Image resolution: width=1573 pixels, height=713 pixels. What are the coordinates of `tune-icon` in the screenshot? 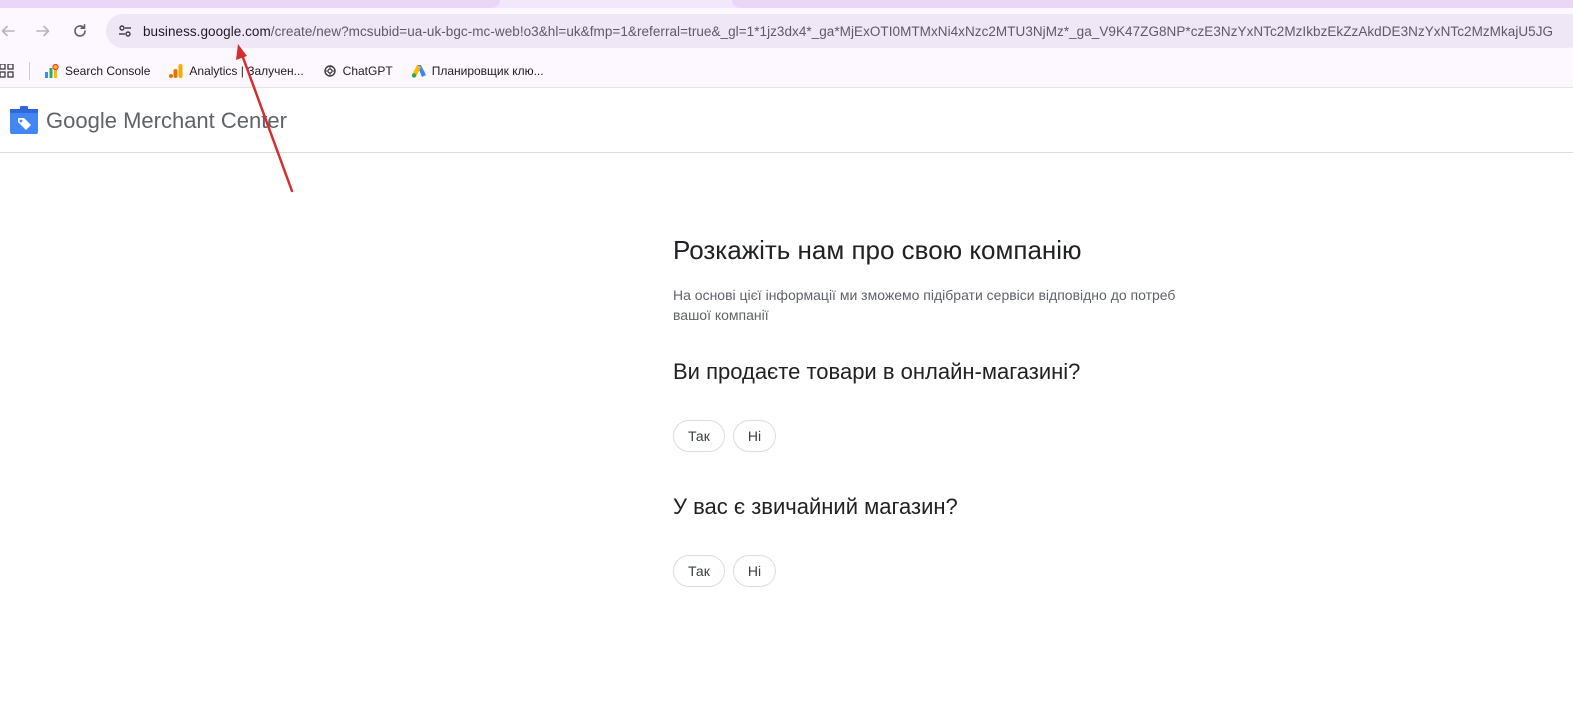 It's located at (125, 31).